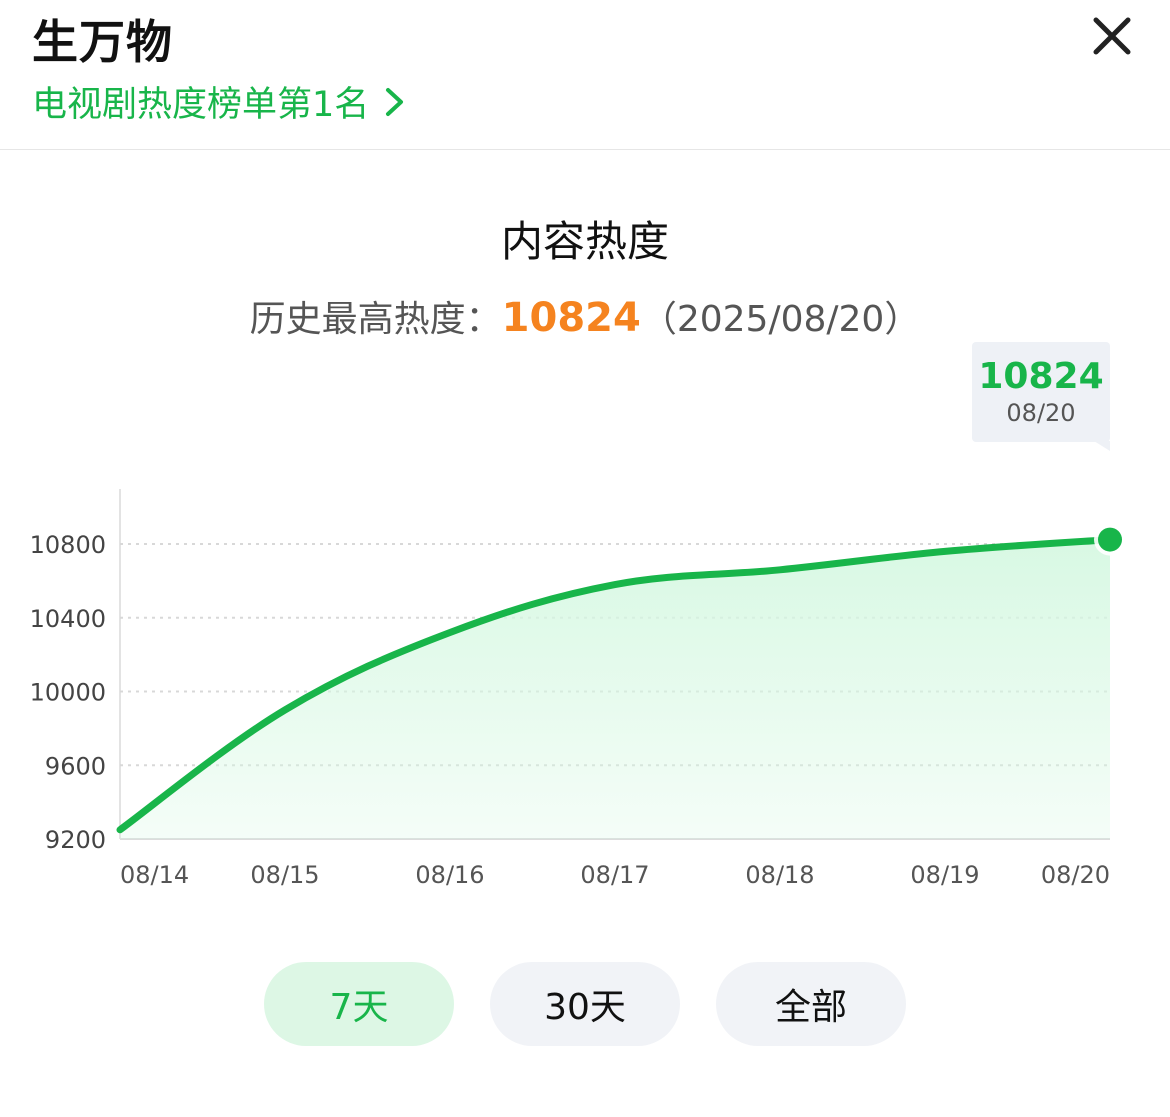 Image resolution: width=1170 pixels, height=1117 pixels. I want to click on range-tabs: 7天 30天 全部, so click(585, 1004).